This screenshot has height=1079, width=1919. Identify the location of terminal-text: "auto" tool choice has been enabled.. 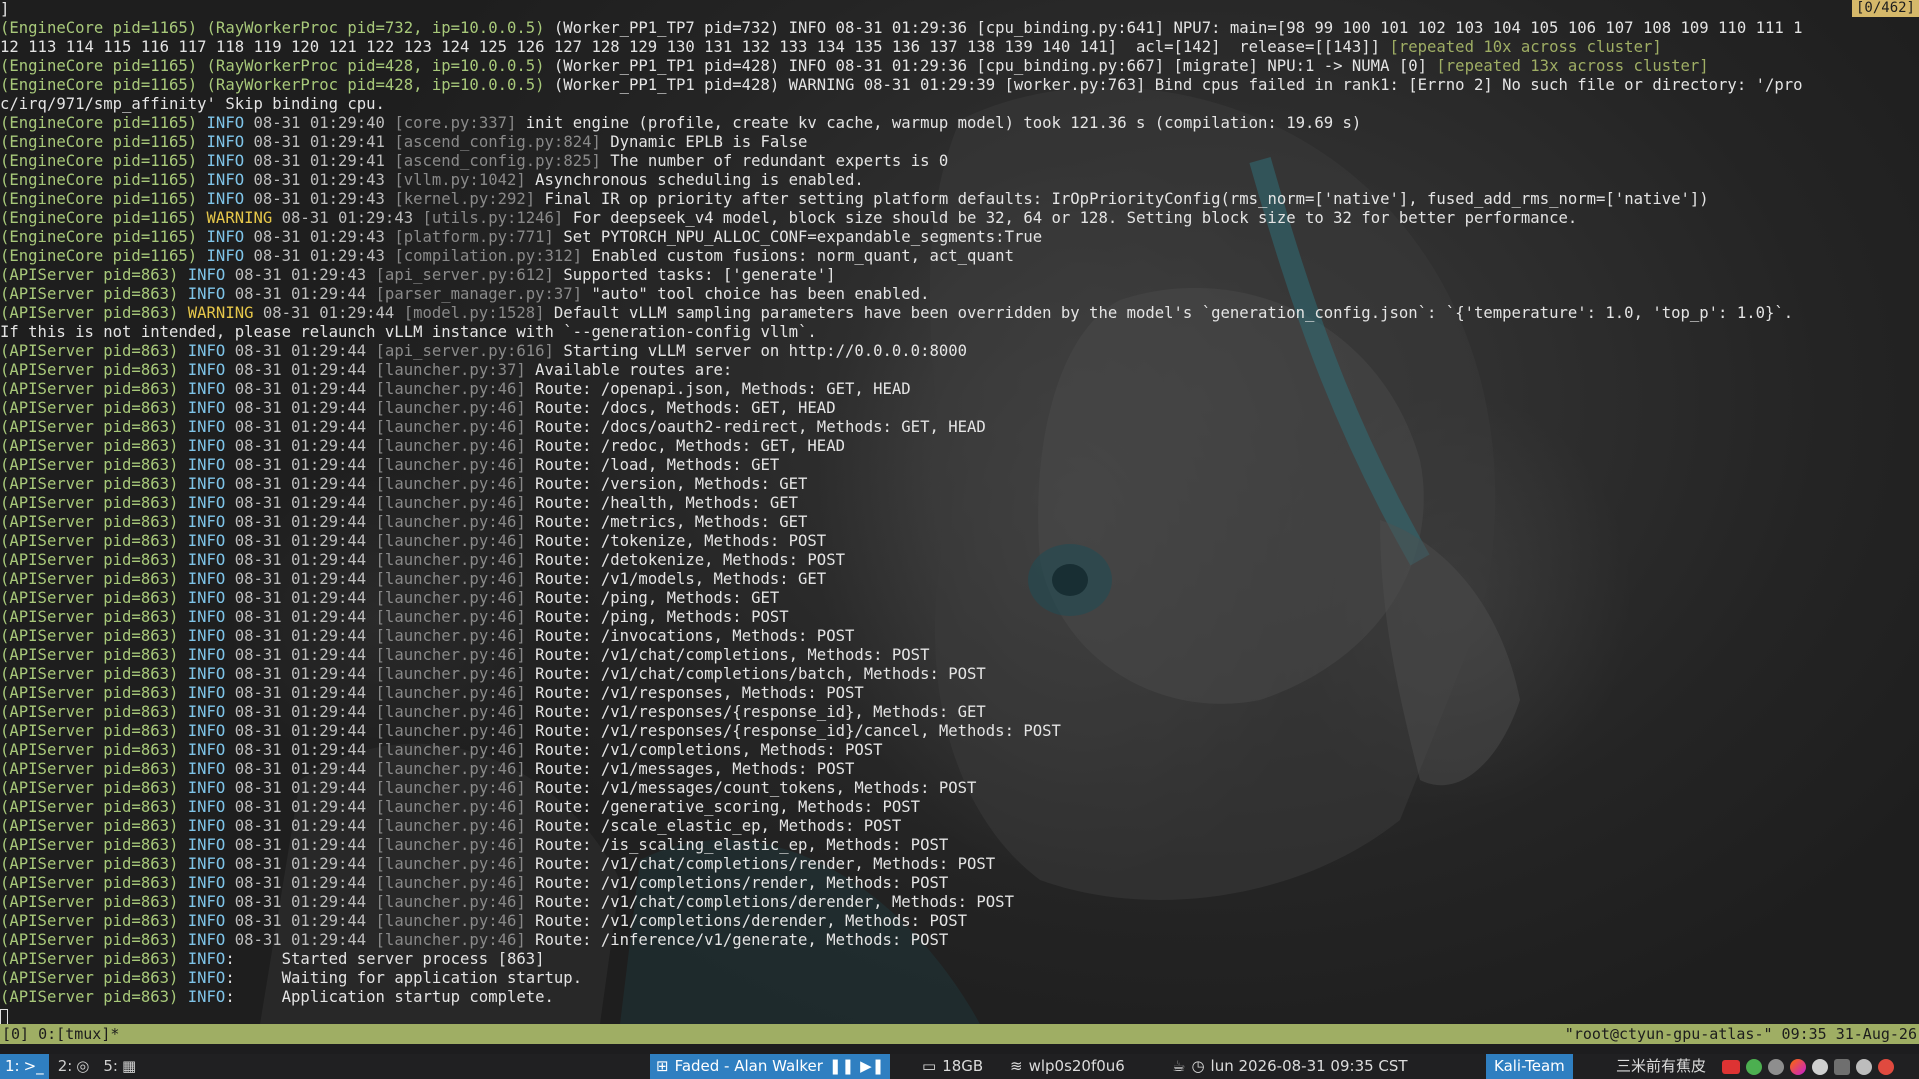
(760, 294).